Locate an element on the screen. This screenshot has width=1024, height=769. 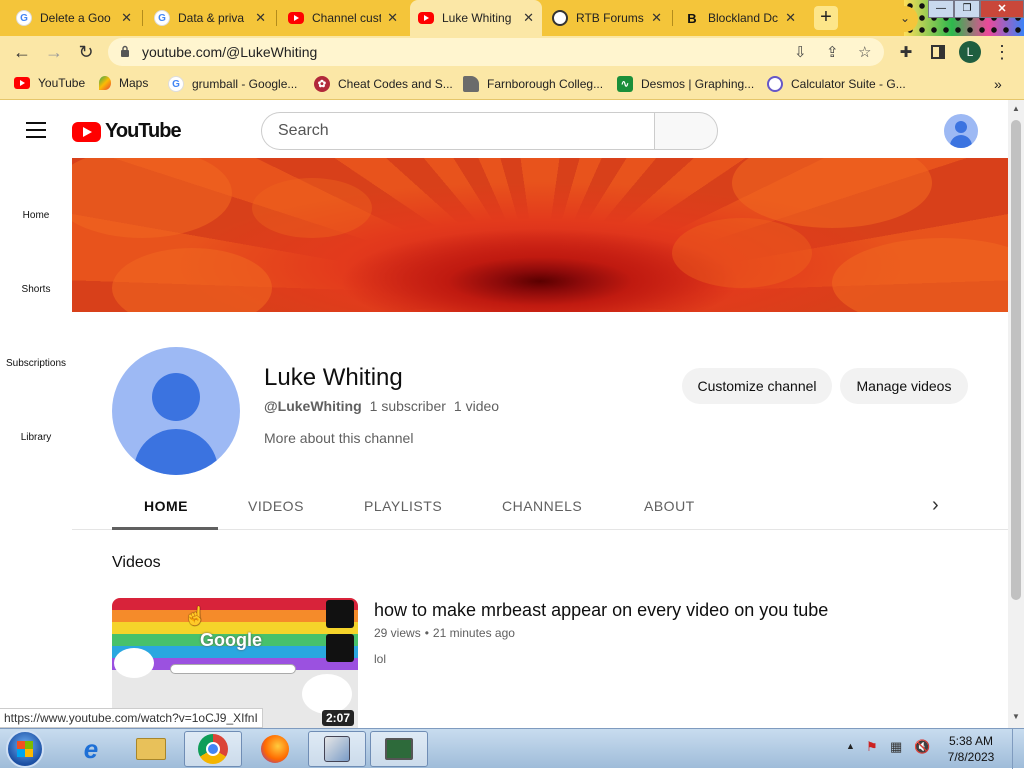
geogebra-icon is located at coordinates (775, 84).